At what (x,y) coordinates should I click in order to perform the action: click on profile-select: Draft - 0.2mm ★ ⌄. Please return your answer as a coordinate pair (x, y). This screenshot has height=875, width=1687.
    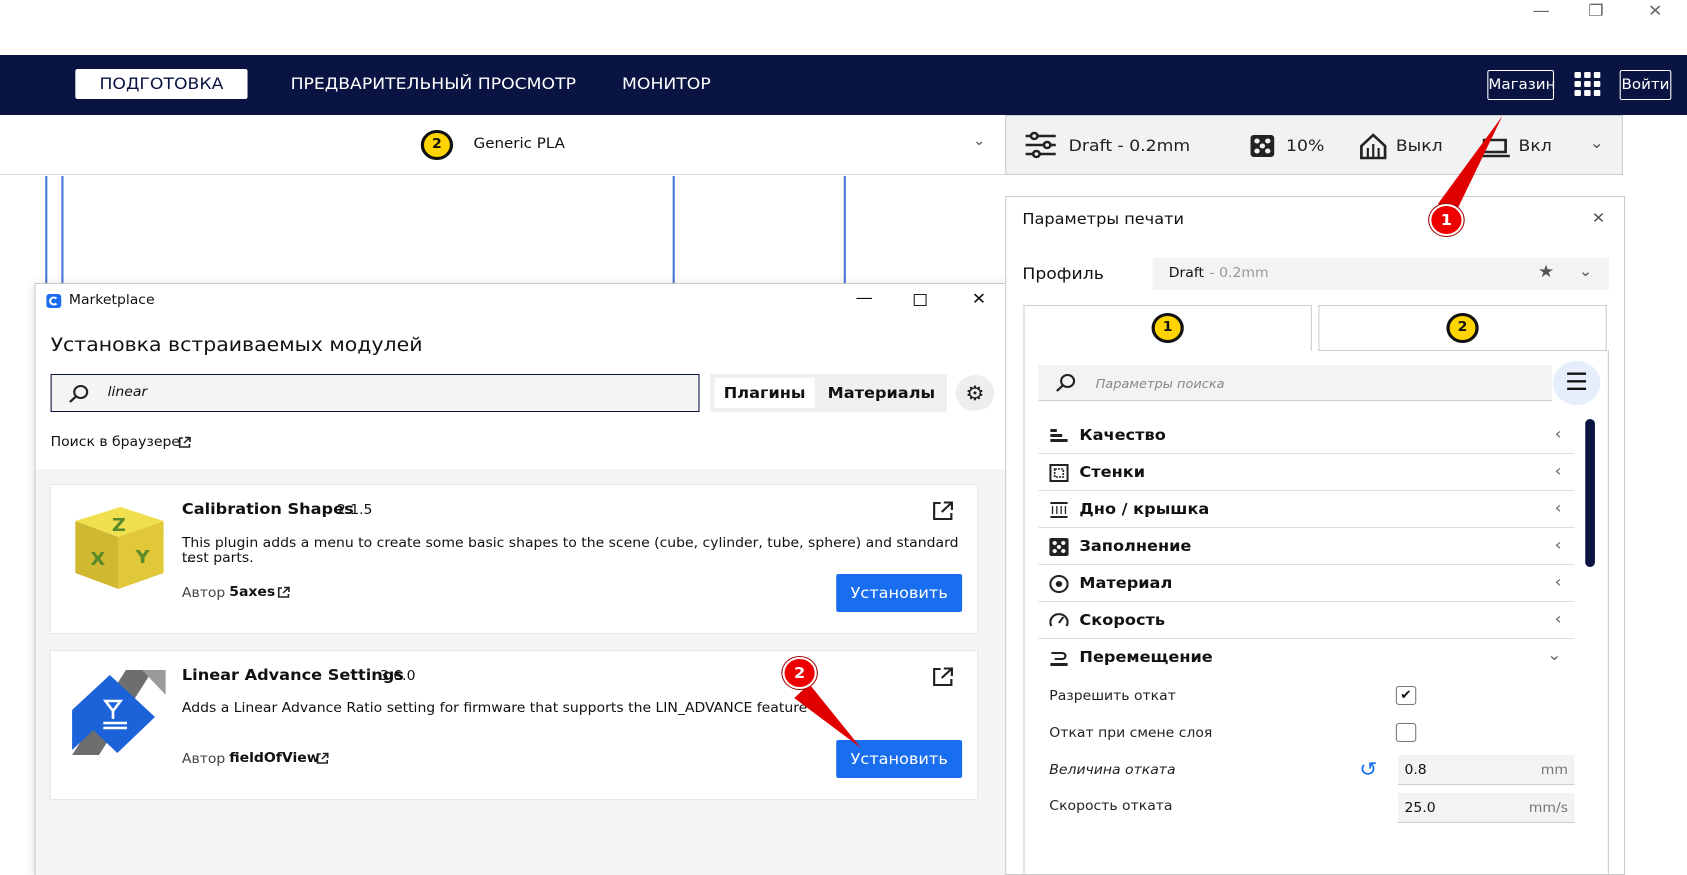
    Looking at the image, I should click on (1380, 274).